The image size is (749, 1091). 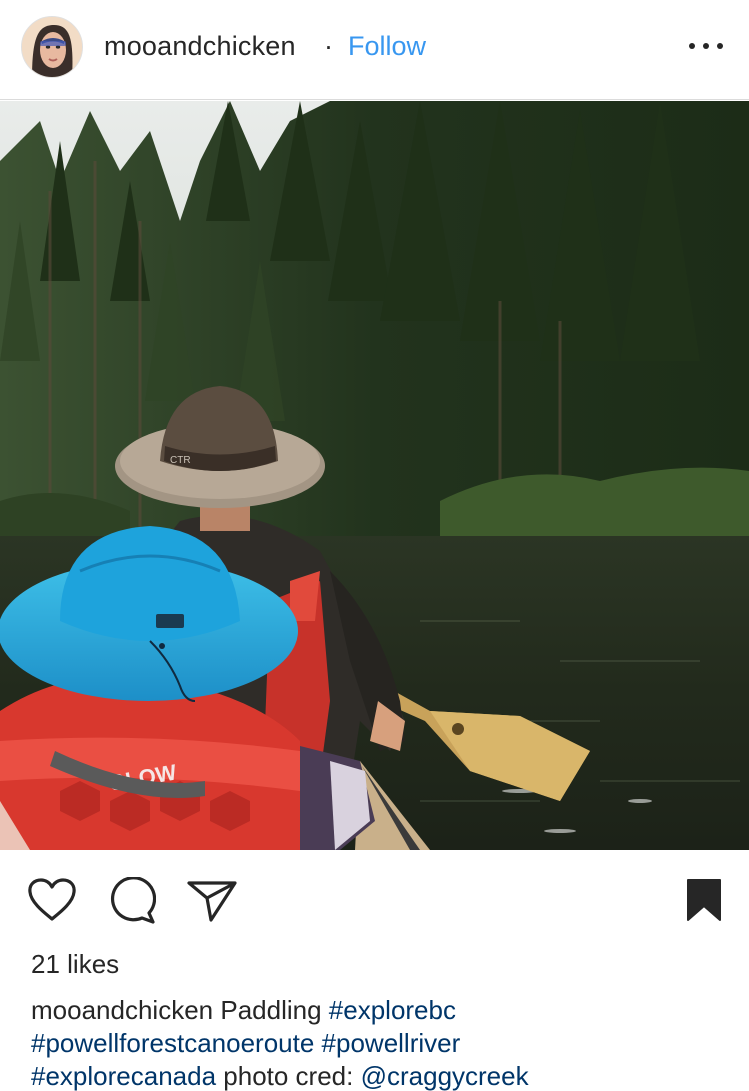 I want to click on mention-craggycreek: @craggycreek, so click(x=445, y=1076).